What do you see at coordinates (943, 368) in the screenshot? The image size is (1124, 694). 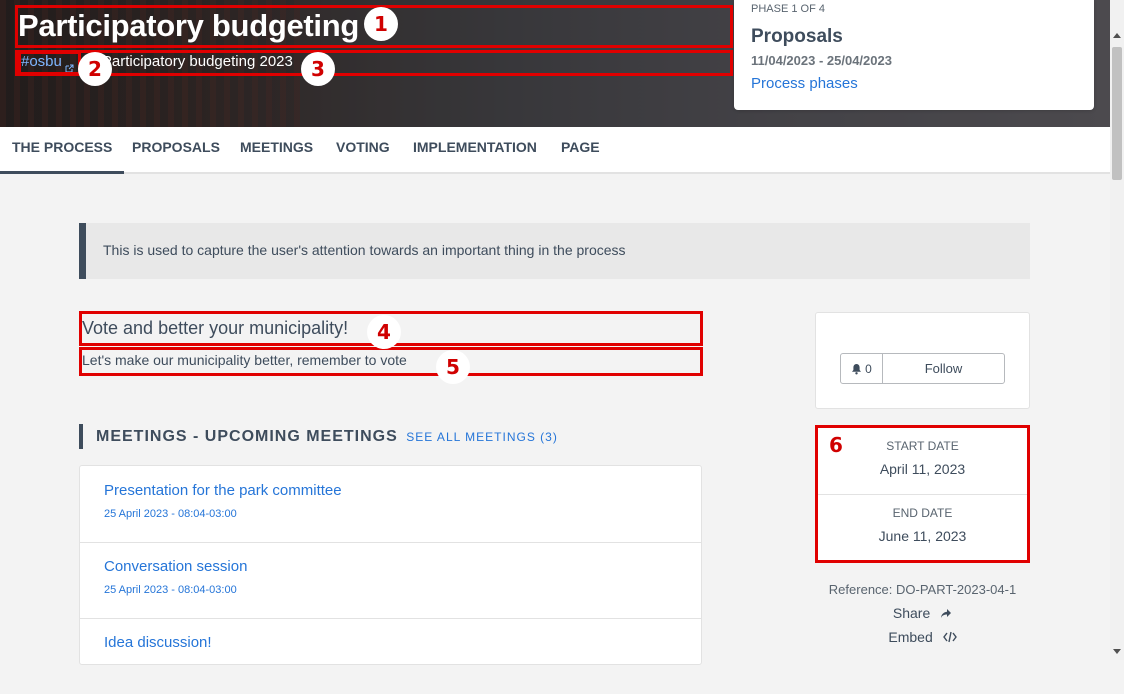 I see `follow-label: Follow` at bounding box center [943, 368].